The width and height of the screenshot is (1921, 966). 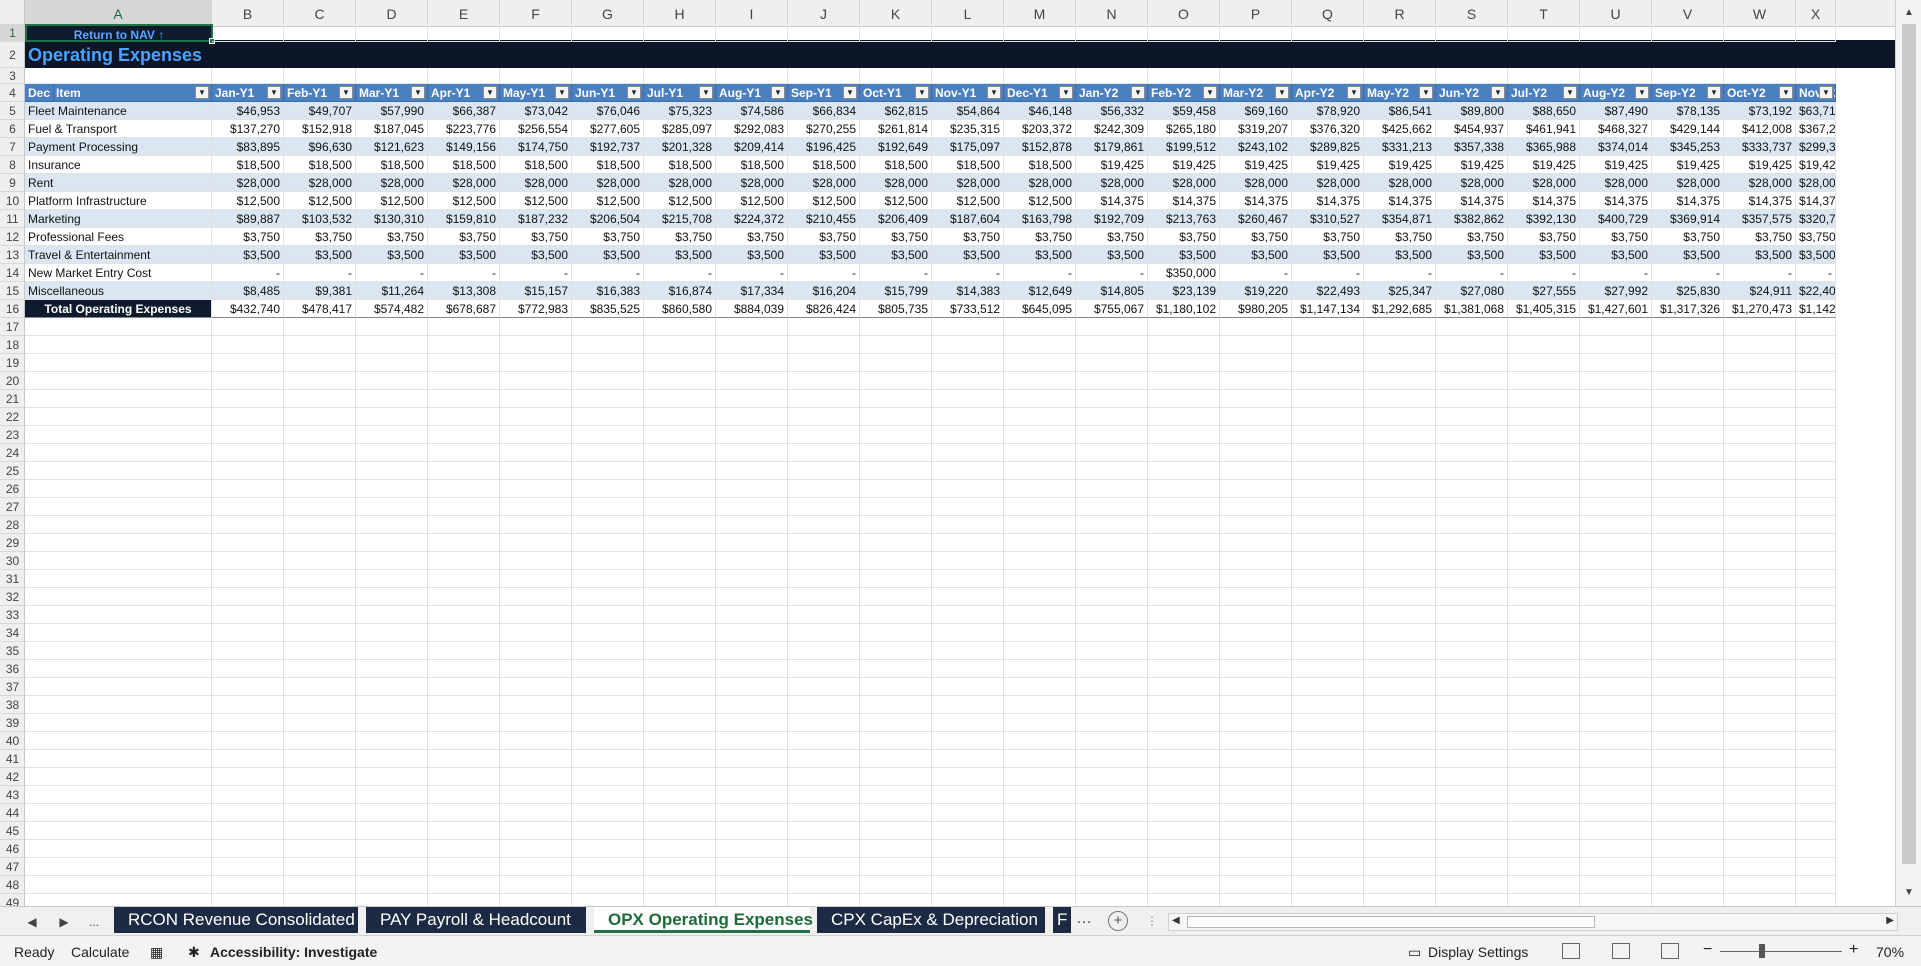 I want to click on value-cell: $206,504, so click(x=608, y=219).